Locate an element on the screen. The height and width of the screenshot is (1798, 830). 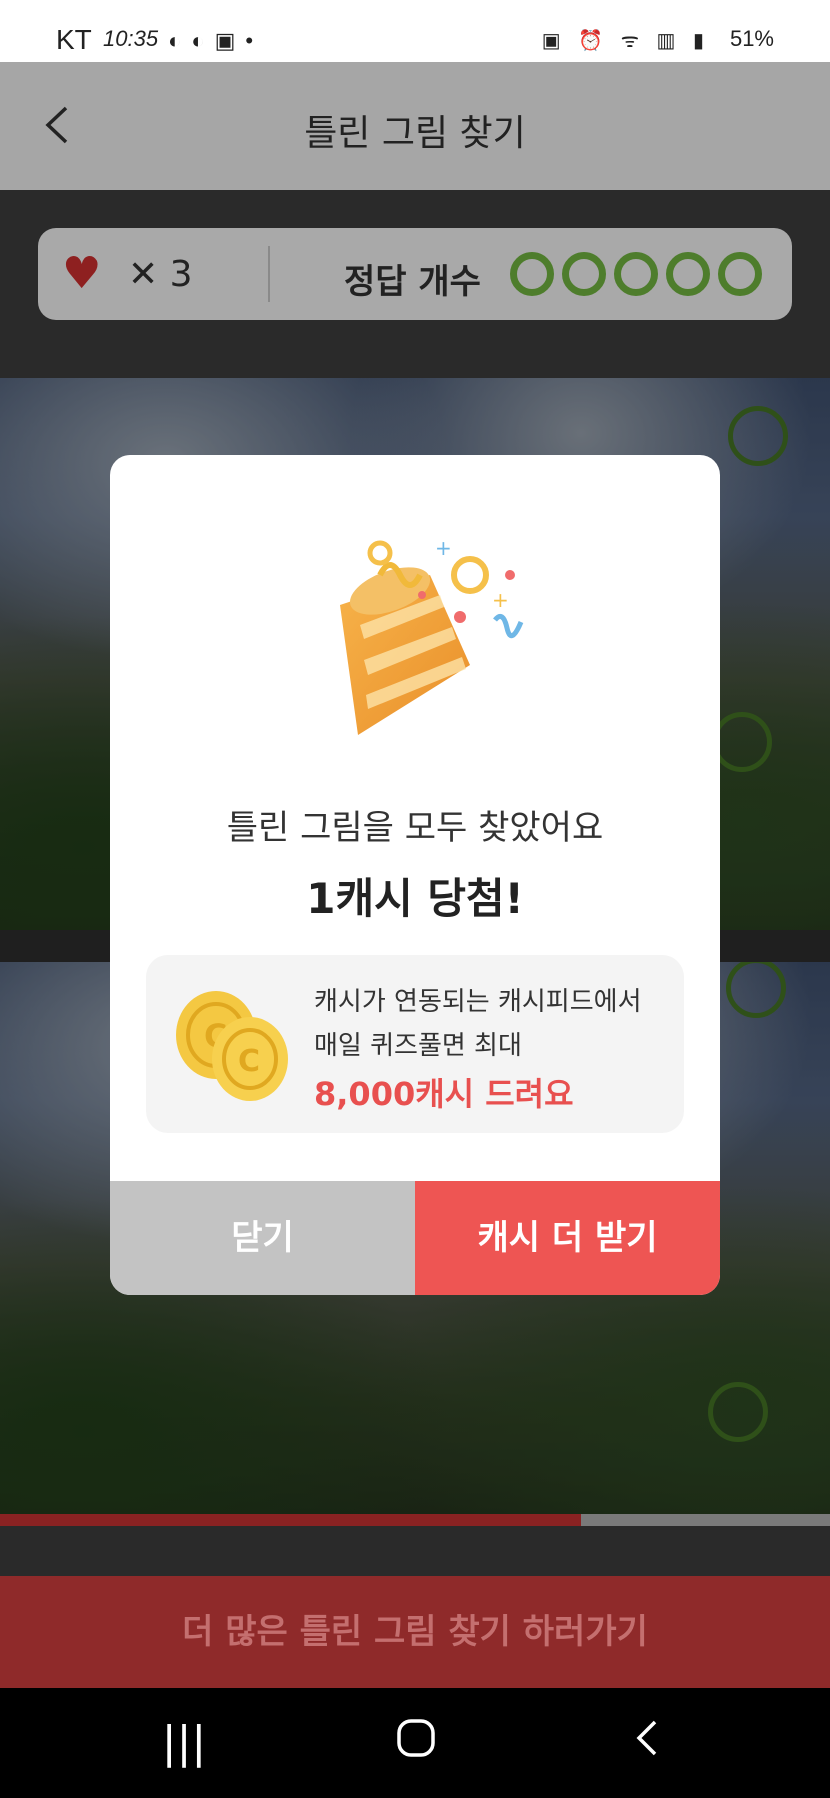
system-back-icon is located at coordinates (648, 1743).